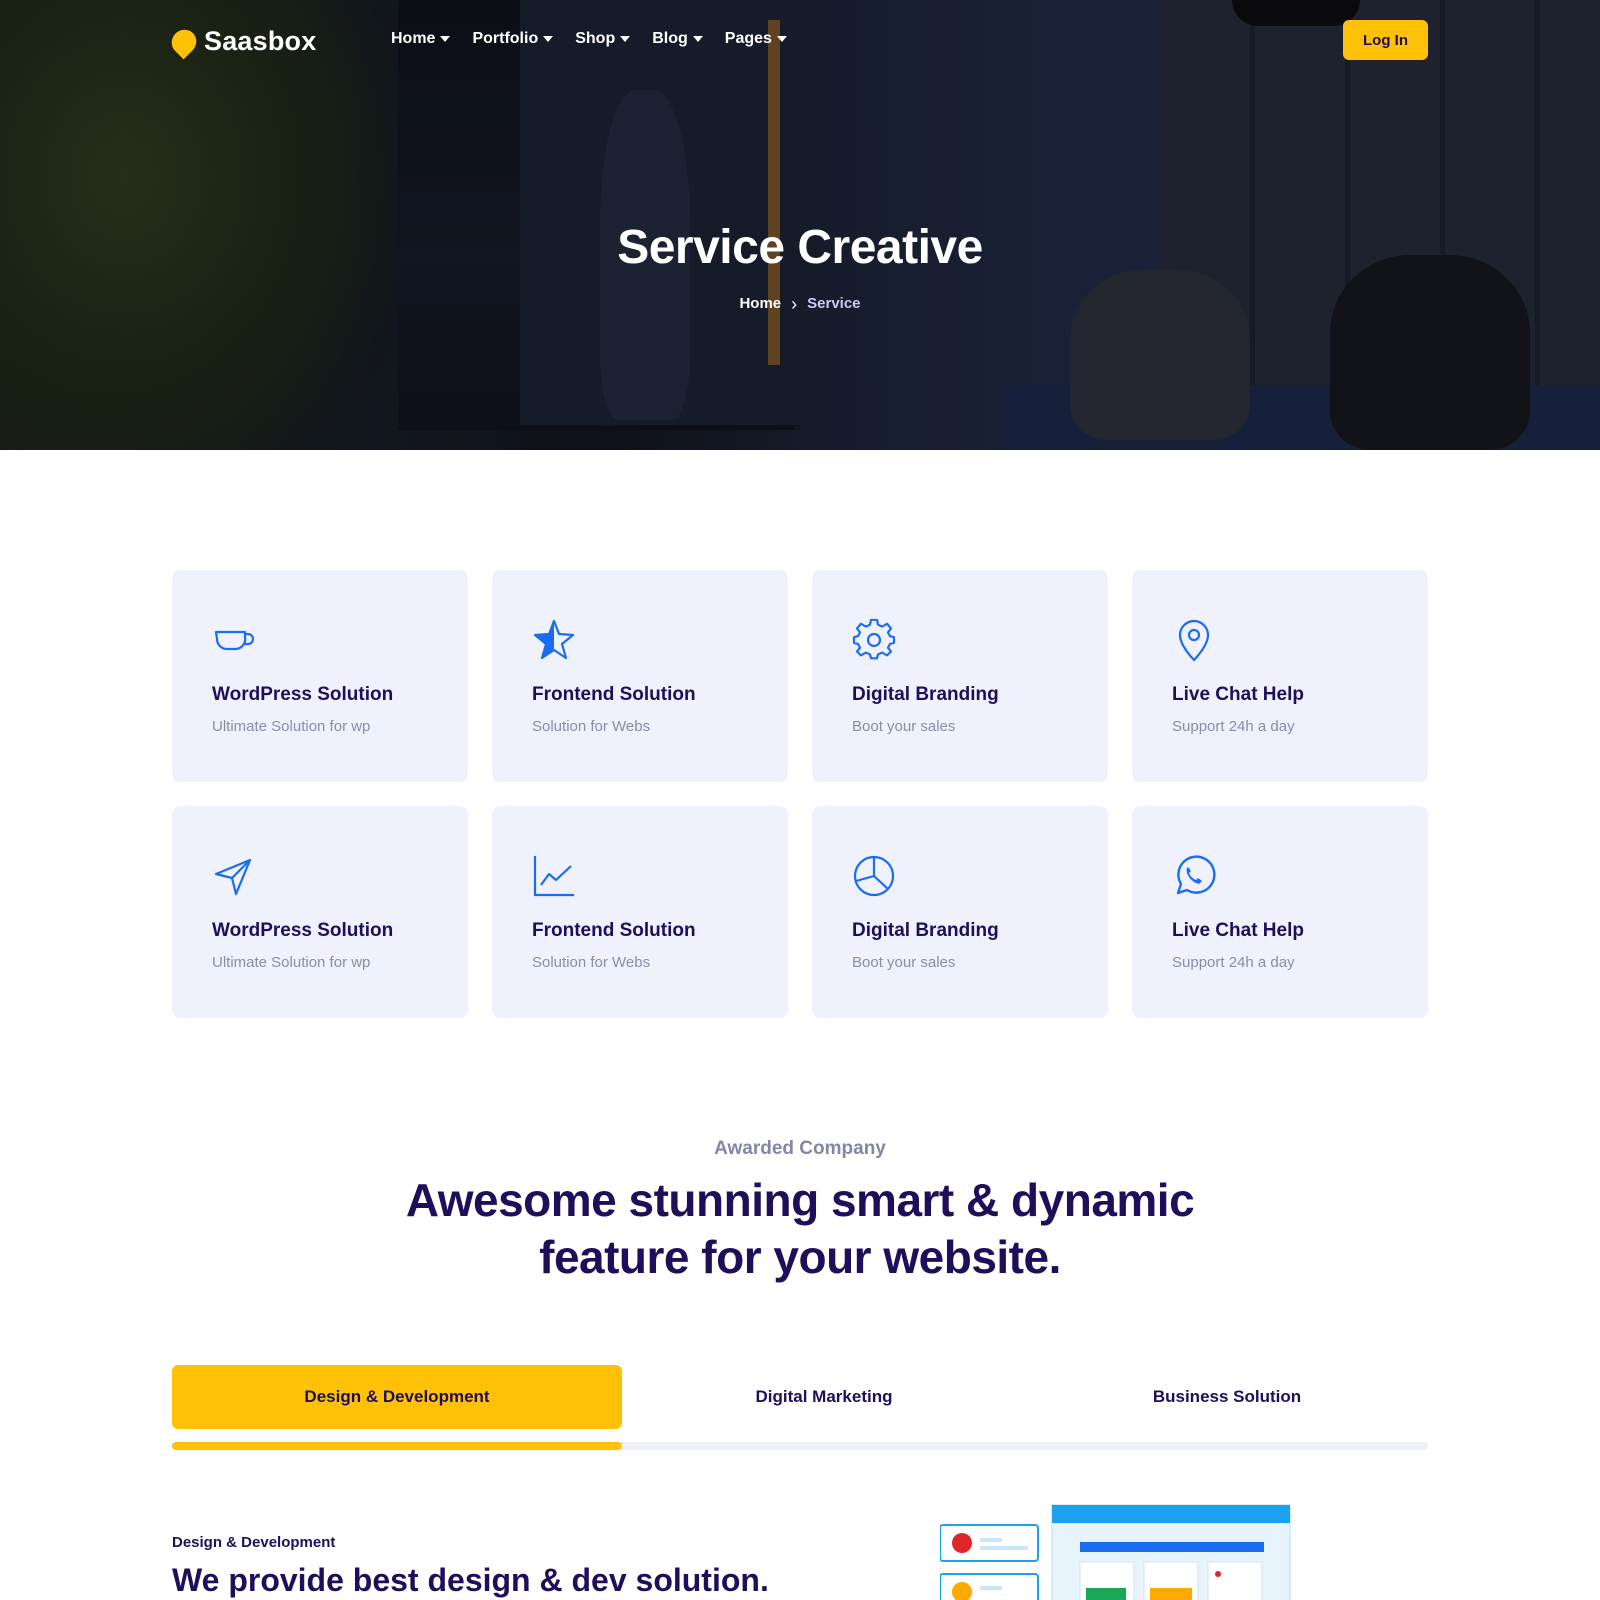 The width and height of the screenshot is (1600, 1600). I want to click on tab-progress-fill, so click(397, 1446).